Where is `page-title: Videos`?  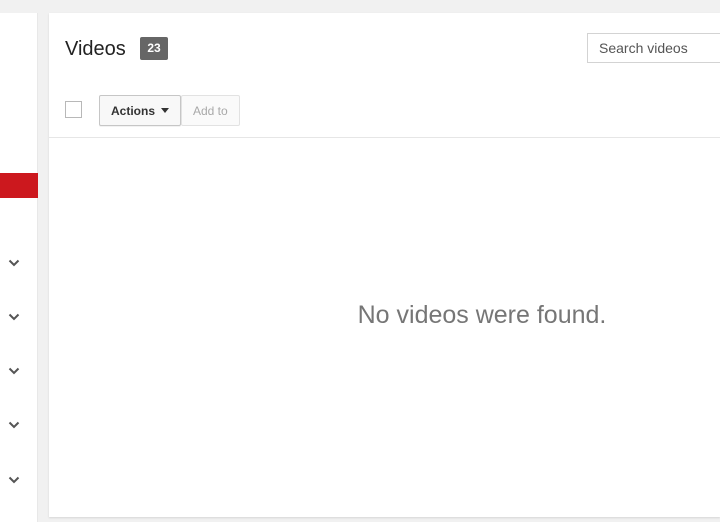
page-title: Videos is located at coordinates (95, 49).